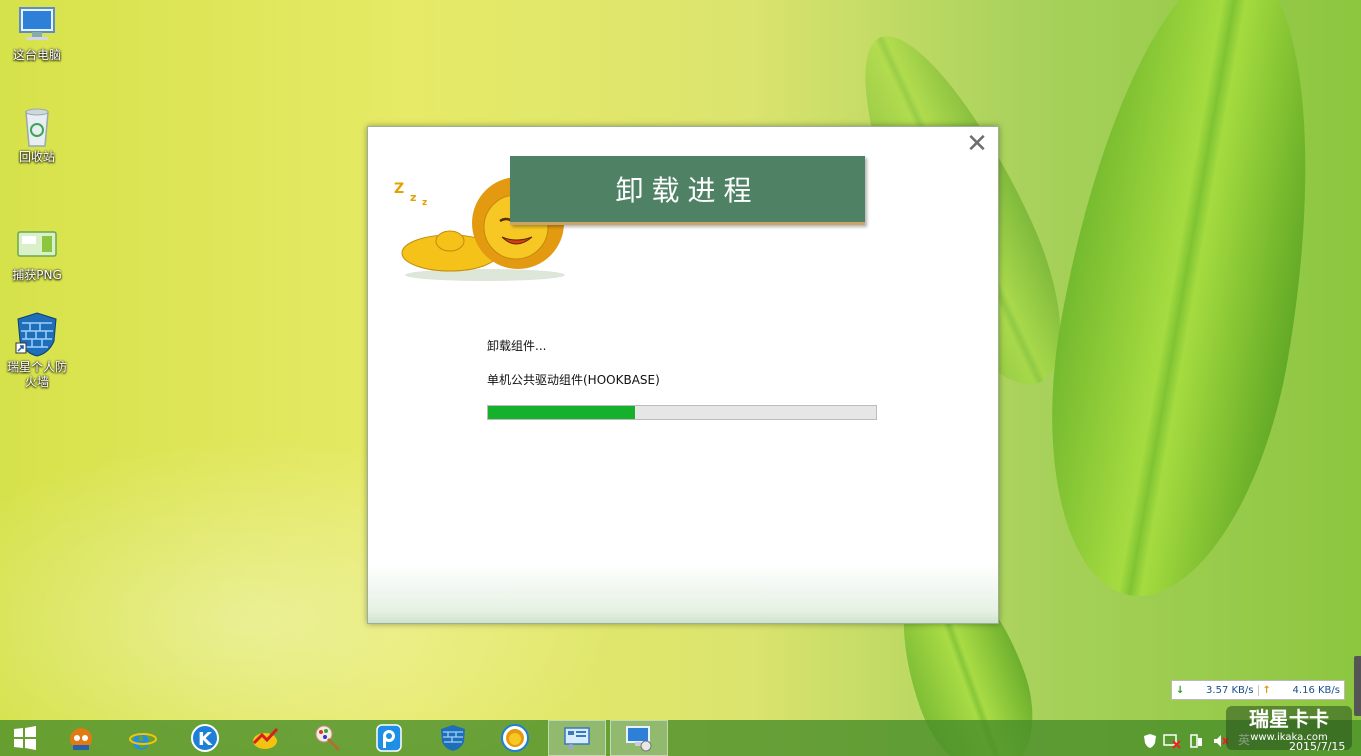 Image resolution: width=1361 pixels, height=756 pixels. What do you see at coordinates (36, 374) in the screenshot?
I see `desktop-icon-label: 瑞星个人防 火墙` at bounding box center [36, 374].